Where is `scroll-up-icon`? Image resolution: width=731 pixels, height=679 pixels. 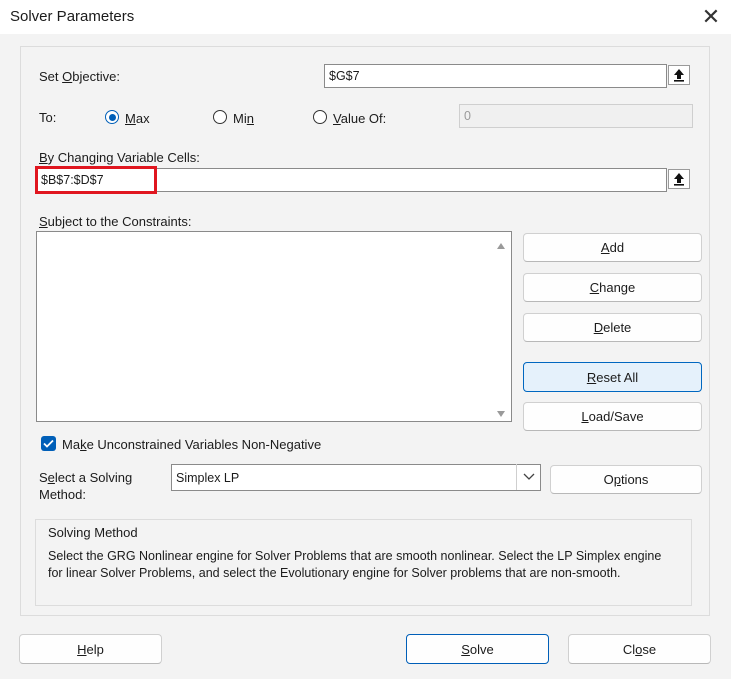
scroll-up-icon is located at coordinates (501, 245).